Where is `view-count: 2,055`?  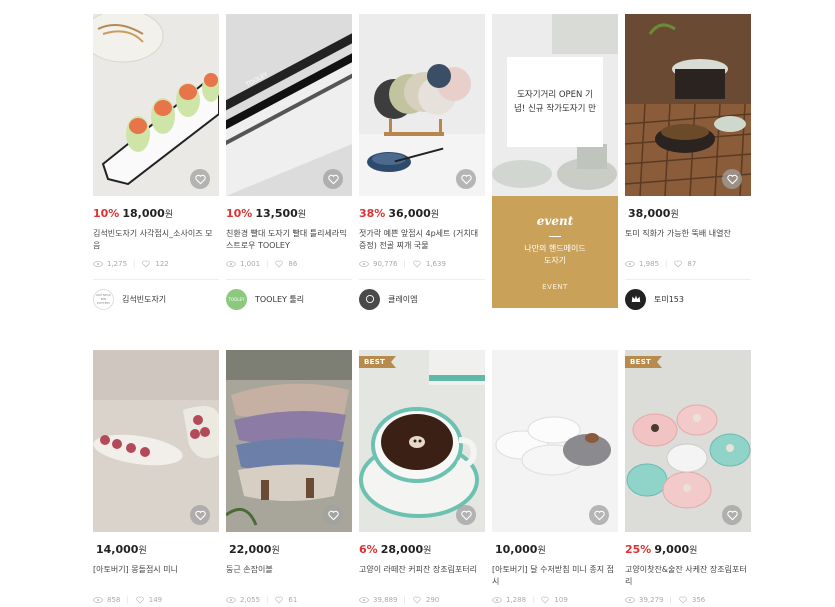 view-count: 2,055 is located at coordinates (250, 600).